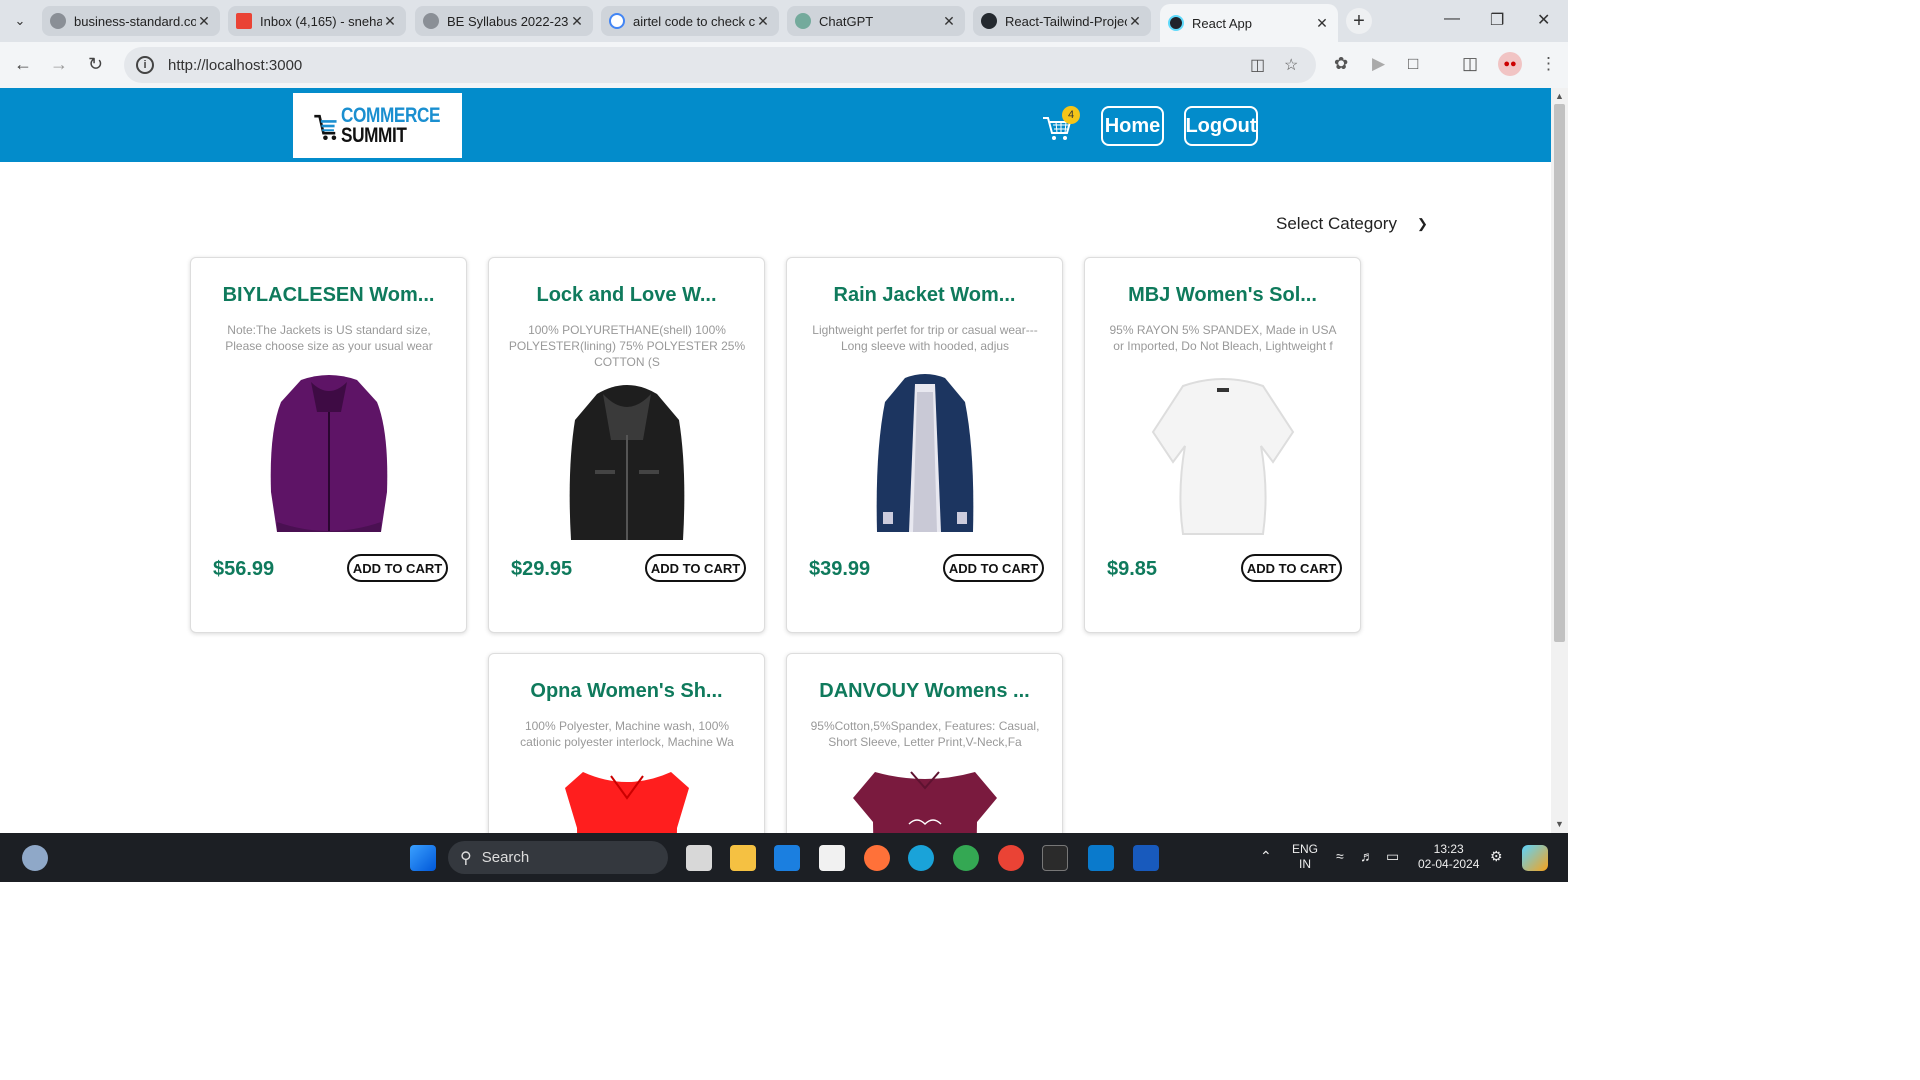 This screenshot has height=1080, width=1920. What do you see at coordinates (59, 64) in the screenshot?
I see `forward-icon: →` at bounding box center [59, 64].